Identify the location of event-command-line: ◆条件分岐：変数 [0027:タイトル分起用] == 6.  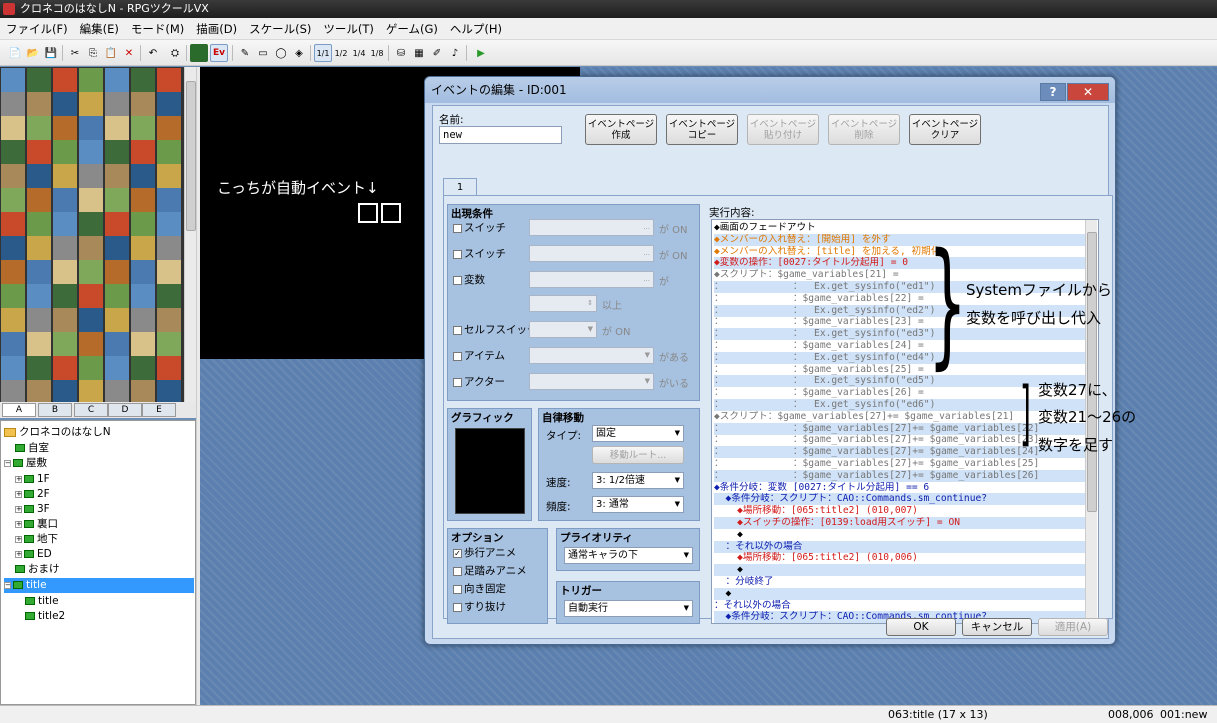
(901, 488).